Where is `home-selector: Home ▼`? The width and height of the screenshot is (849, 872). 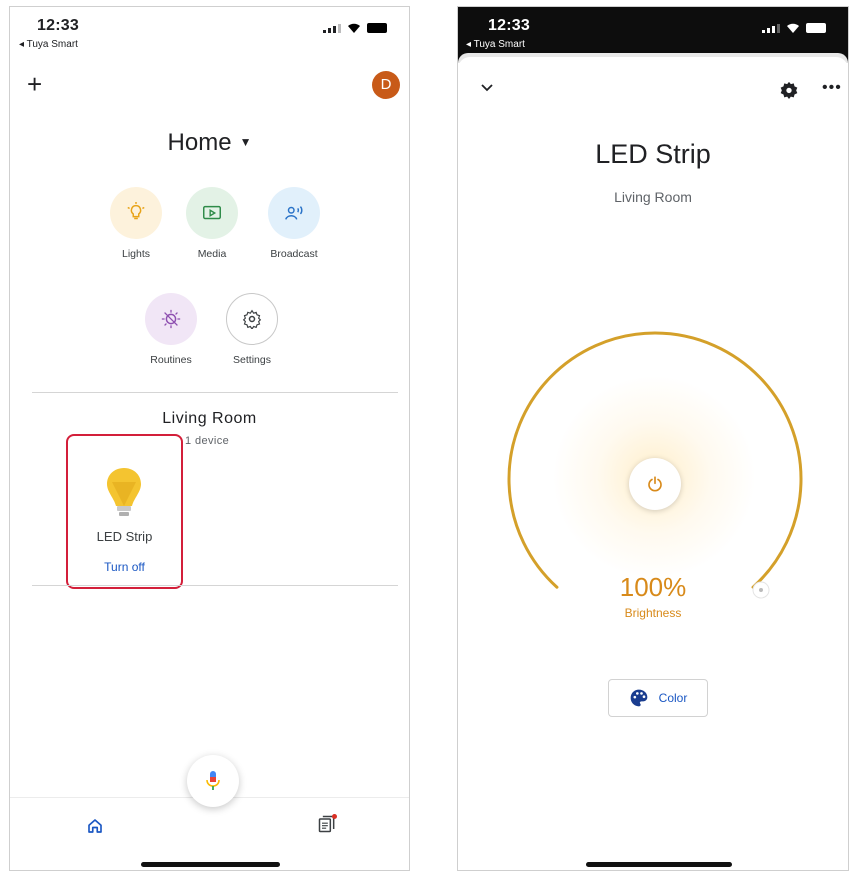 home-selector: Home ▼ is located at coordinates (209, 143).